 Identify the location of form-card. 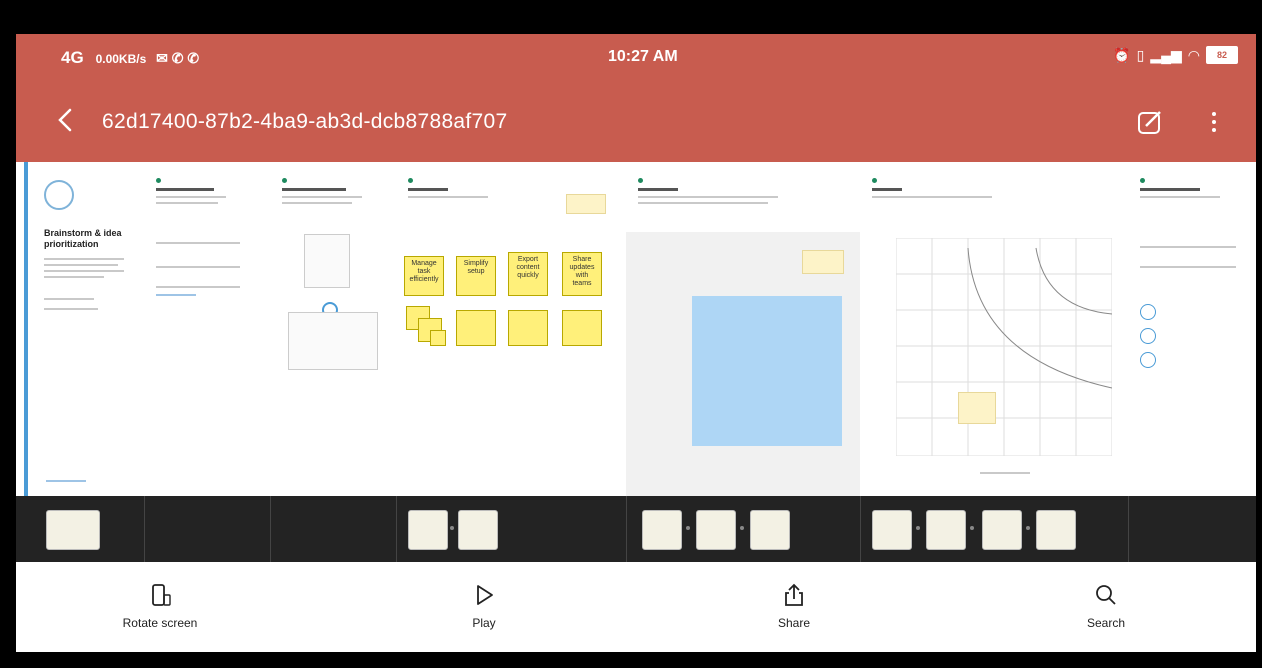
(333, 341).